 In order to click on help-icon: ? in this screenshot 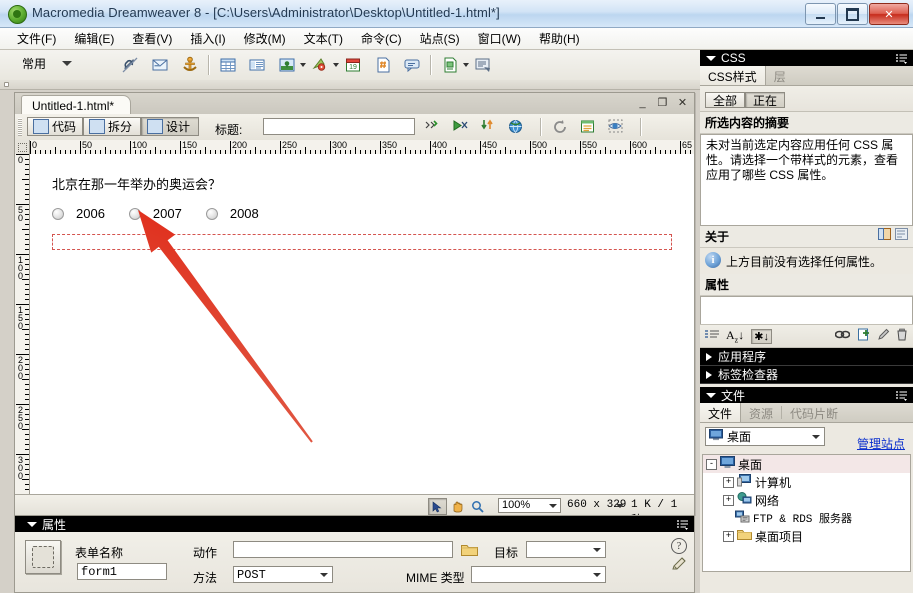, I will do `click(679, 546)`.